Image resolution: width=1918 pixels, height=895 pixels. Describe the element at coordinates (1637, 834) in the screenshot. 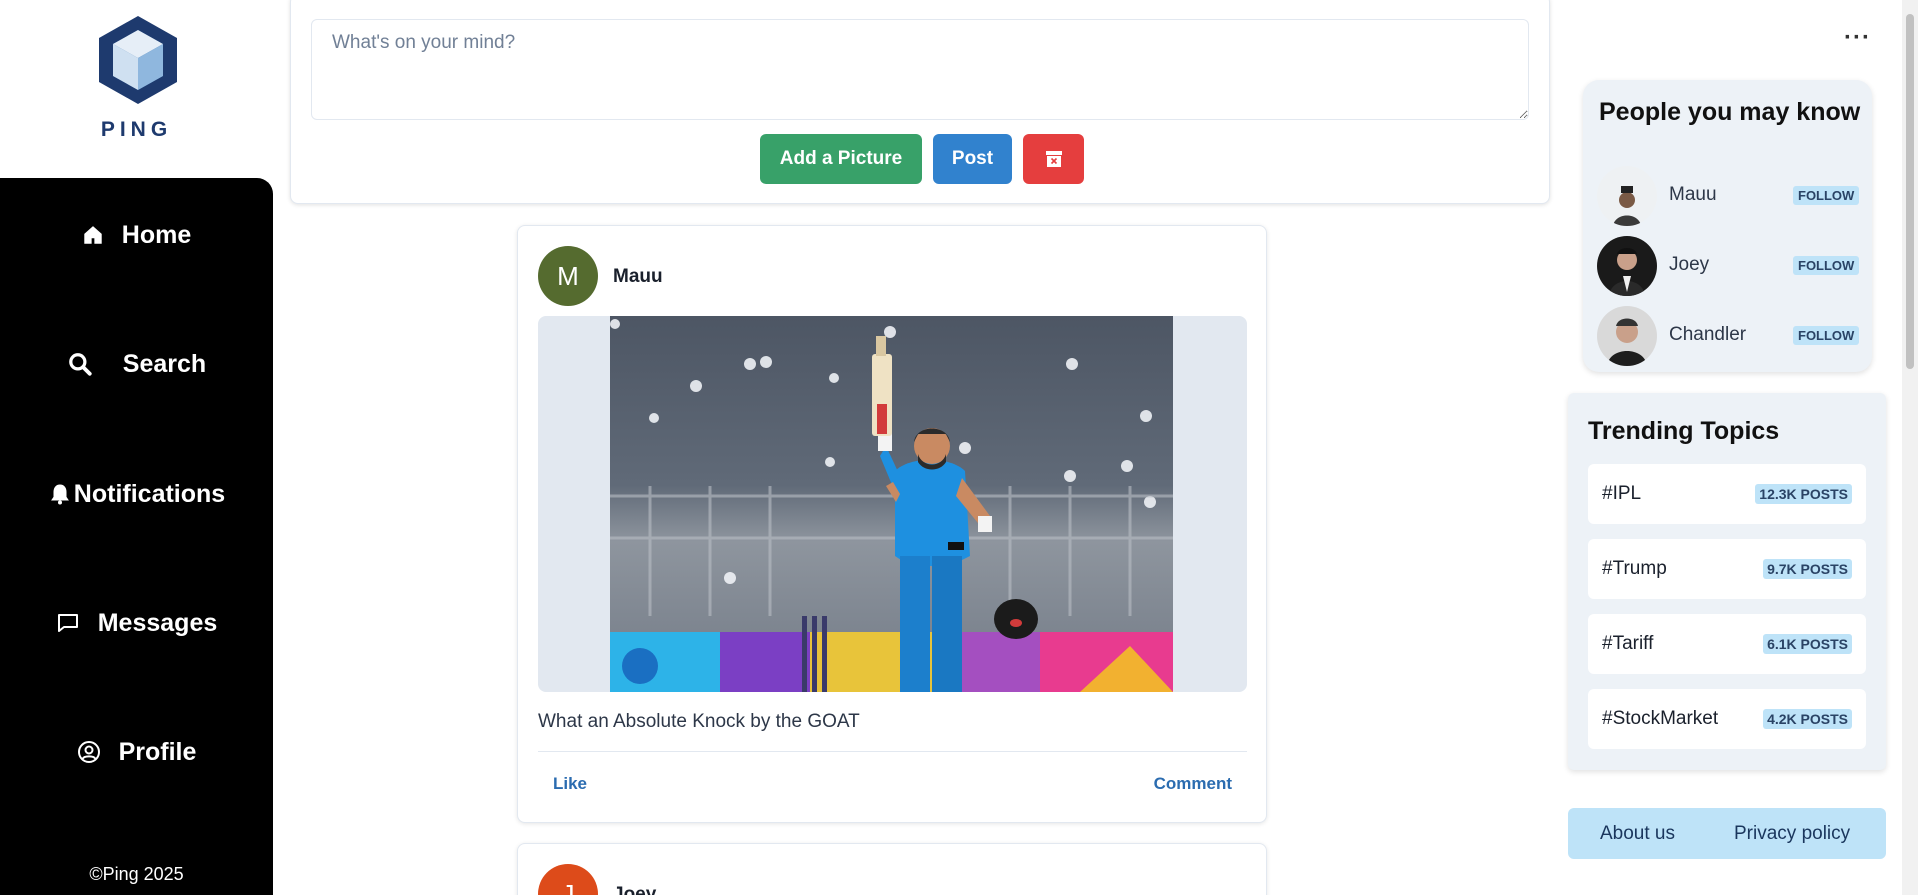

I see `about-us-link: About us` at that location.